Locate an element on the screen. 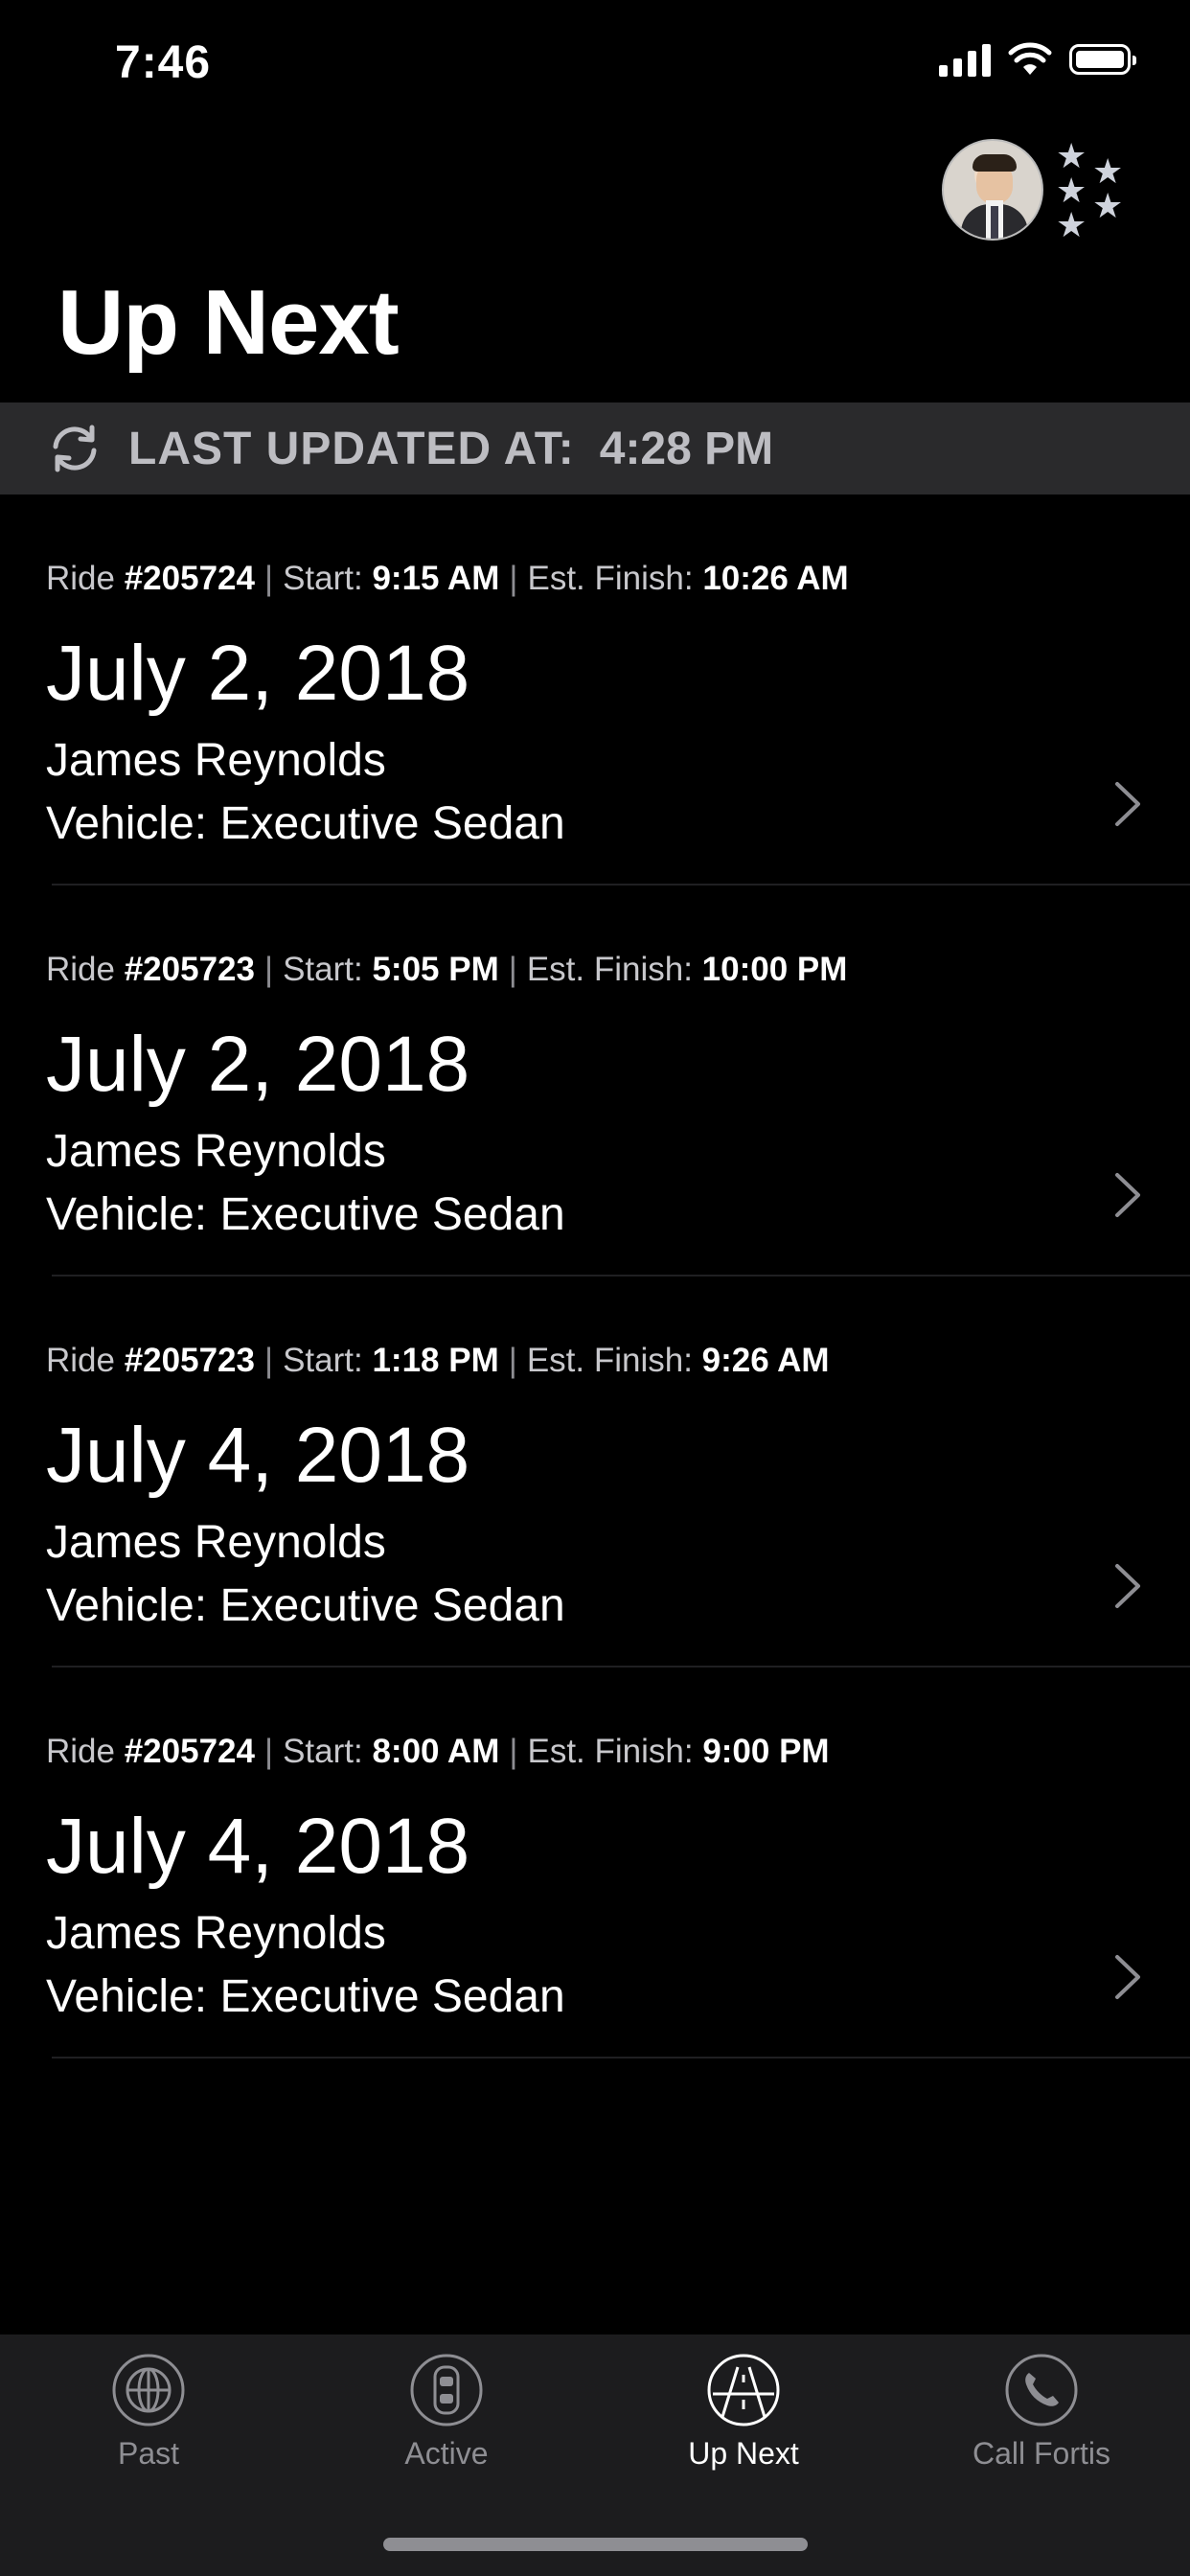  ride-start-time: 5:05 PM is located at coordinates (436, 969).